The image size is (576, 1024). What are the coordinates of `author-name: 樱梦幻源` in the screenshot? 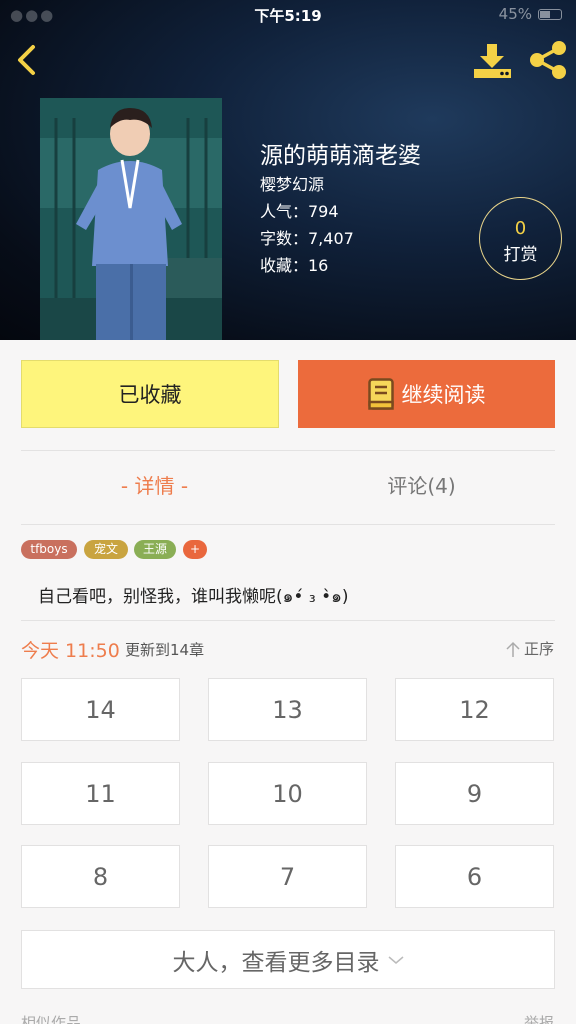 It's located at (292, 183).